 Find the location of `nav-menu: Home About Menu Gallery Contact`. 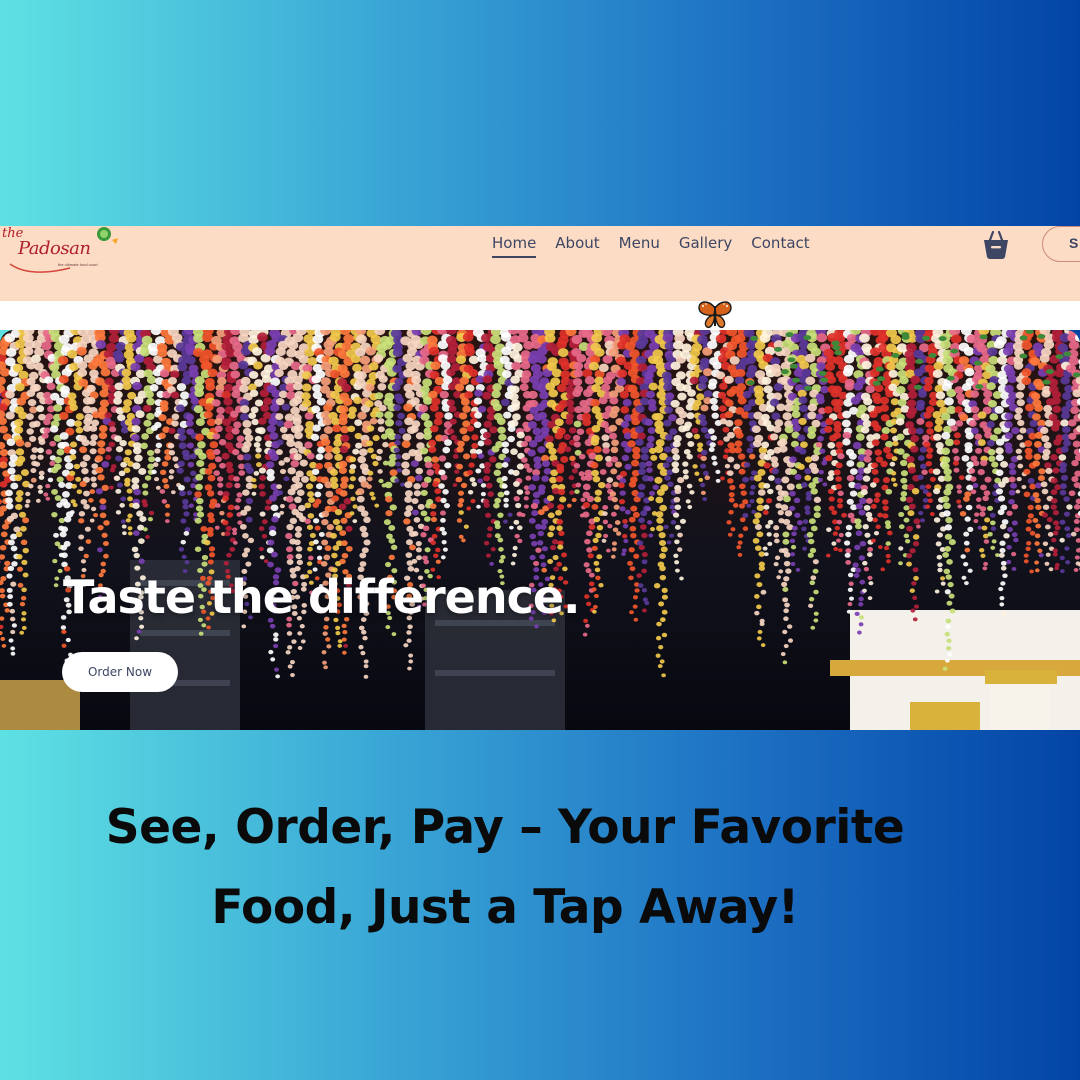

nav-menu: Home About Menu Gallery Contact is located at coordinates (651, 246).